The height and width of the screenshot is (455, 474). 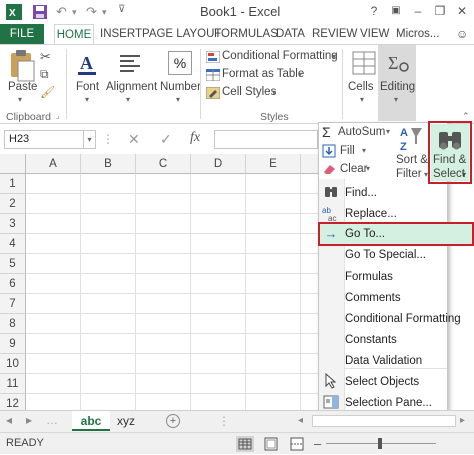 What do you see at coordinates (110, 15) in the screenshot?
I see `redo-dropdown-icon: ▾` at bounding box center [110, 15].